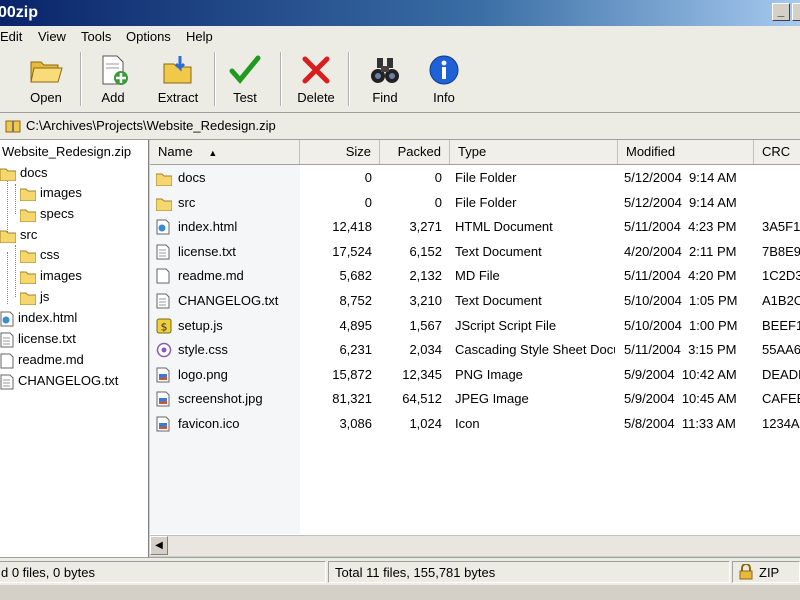 Image resolution: width=800 pixels, height=600 pixels. Describe the element at coordinates (489, 374) in the screenshot. I see `file-type: PNG Image` at that location.